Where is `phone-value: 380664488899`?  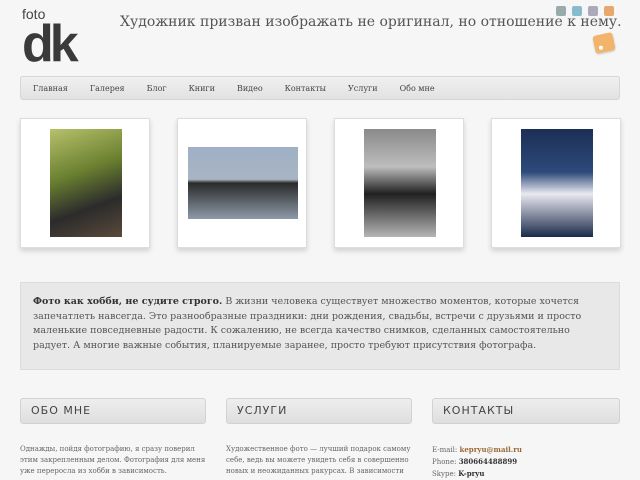 phone-value: 380664488899 is located at coordinates (488, 461).